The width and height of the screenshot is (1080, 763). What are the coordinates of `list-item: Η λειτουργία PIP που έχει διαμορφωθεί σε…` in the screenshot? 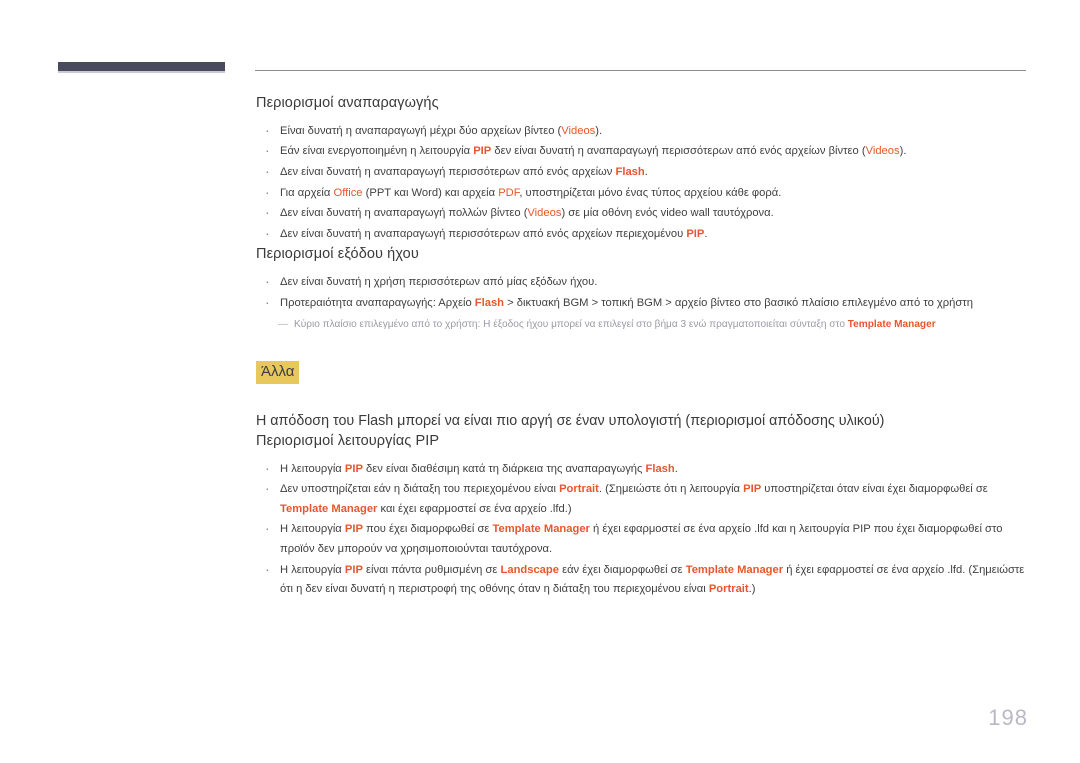 It's located at (642, 539).